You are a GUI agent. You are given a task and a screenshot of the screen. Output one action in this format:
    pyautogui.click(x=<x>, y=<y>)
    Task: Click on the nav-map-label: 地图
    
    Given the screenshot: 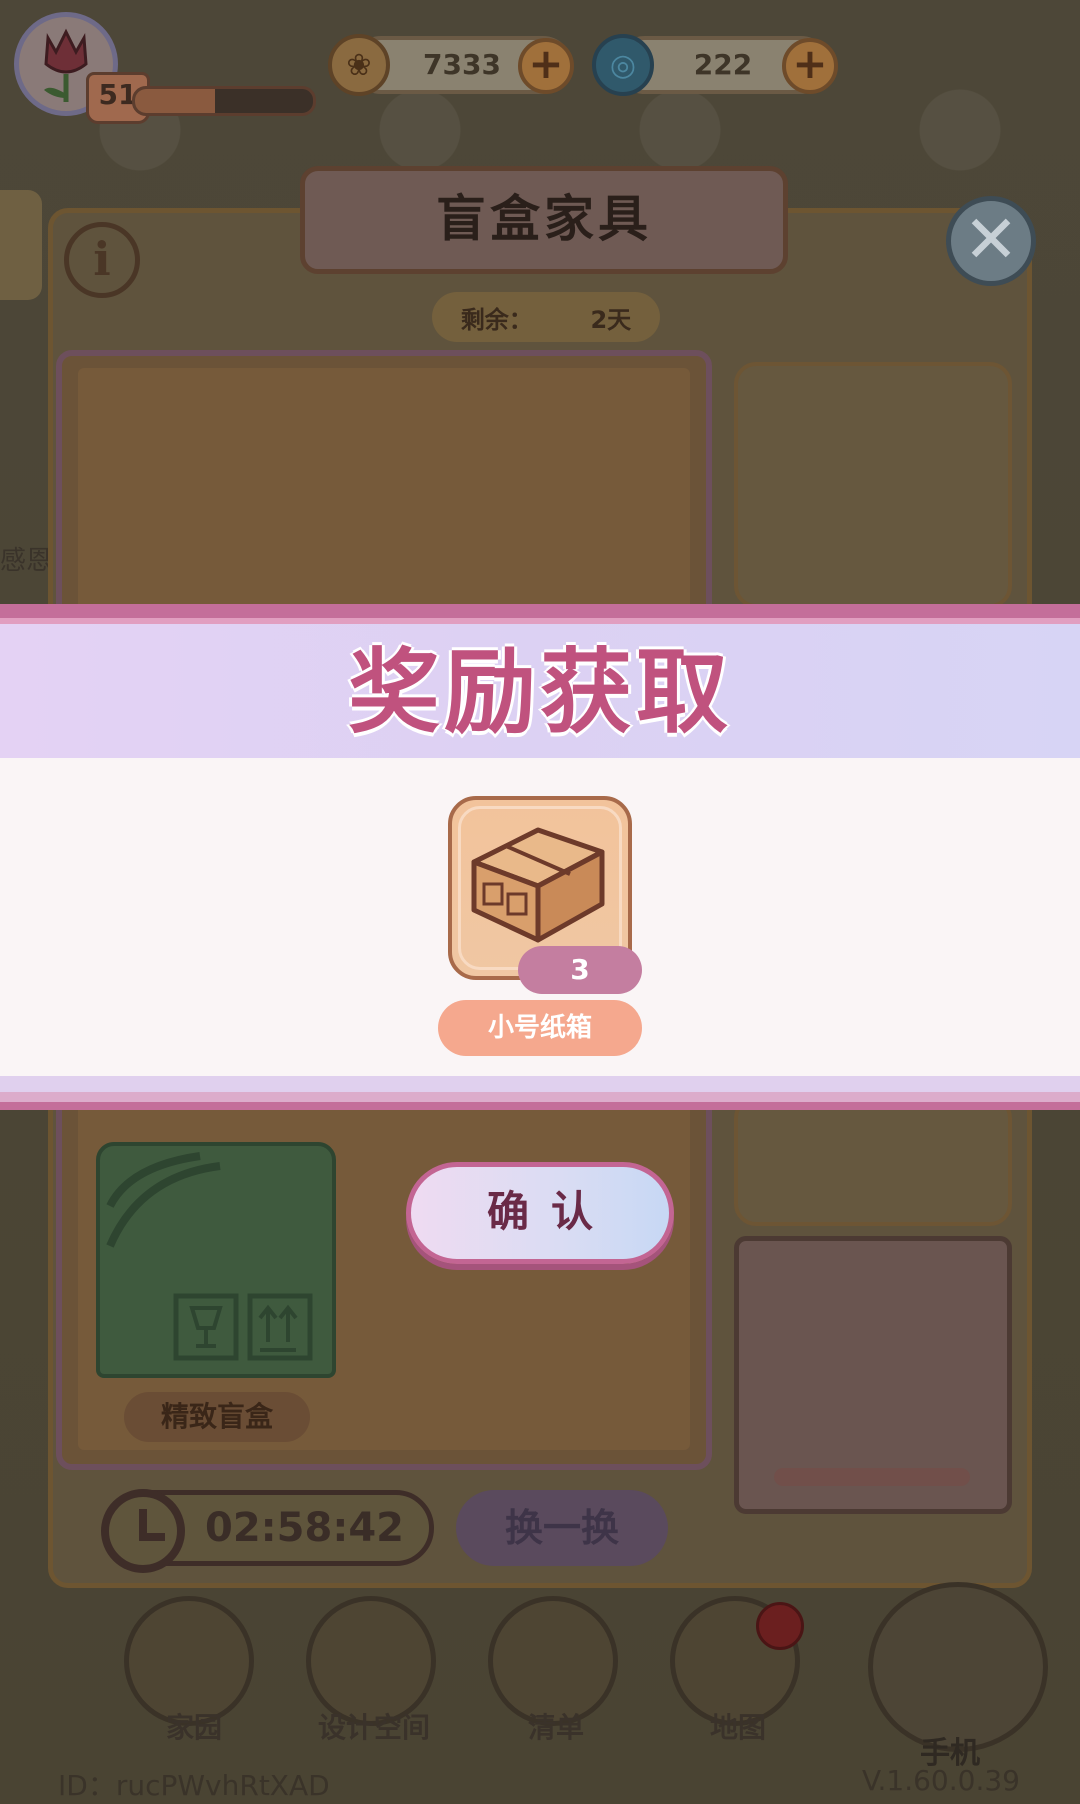 What is the action you would take?
    pyautogui.click(x=737, y=1727)
    